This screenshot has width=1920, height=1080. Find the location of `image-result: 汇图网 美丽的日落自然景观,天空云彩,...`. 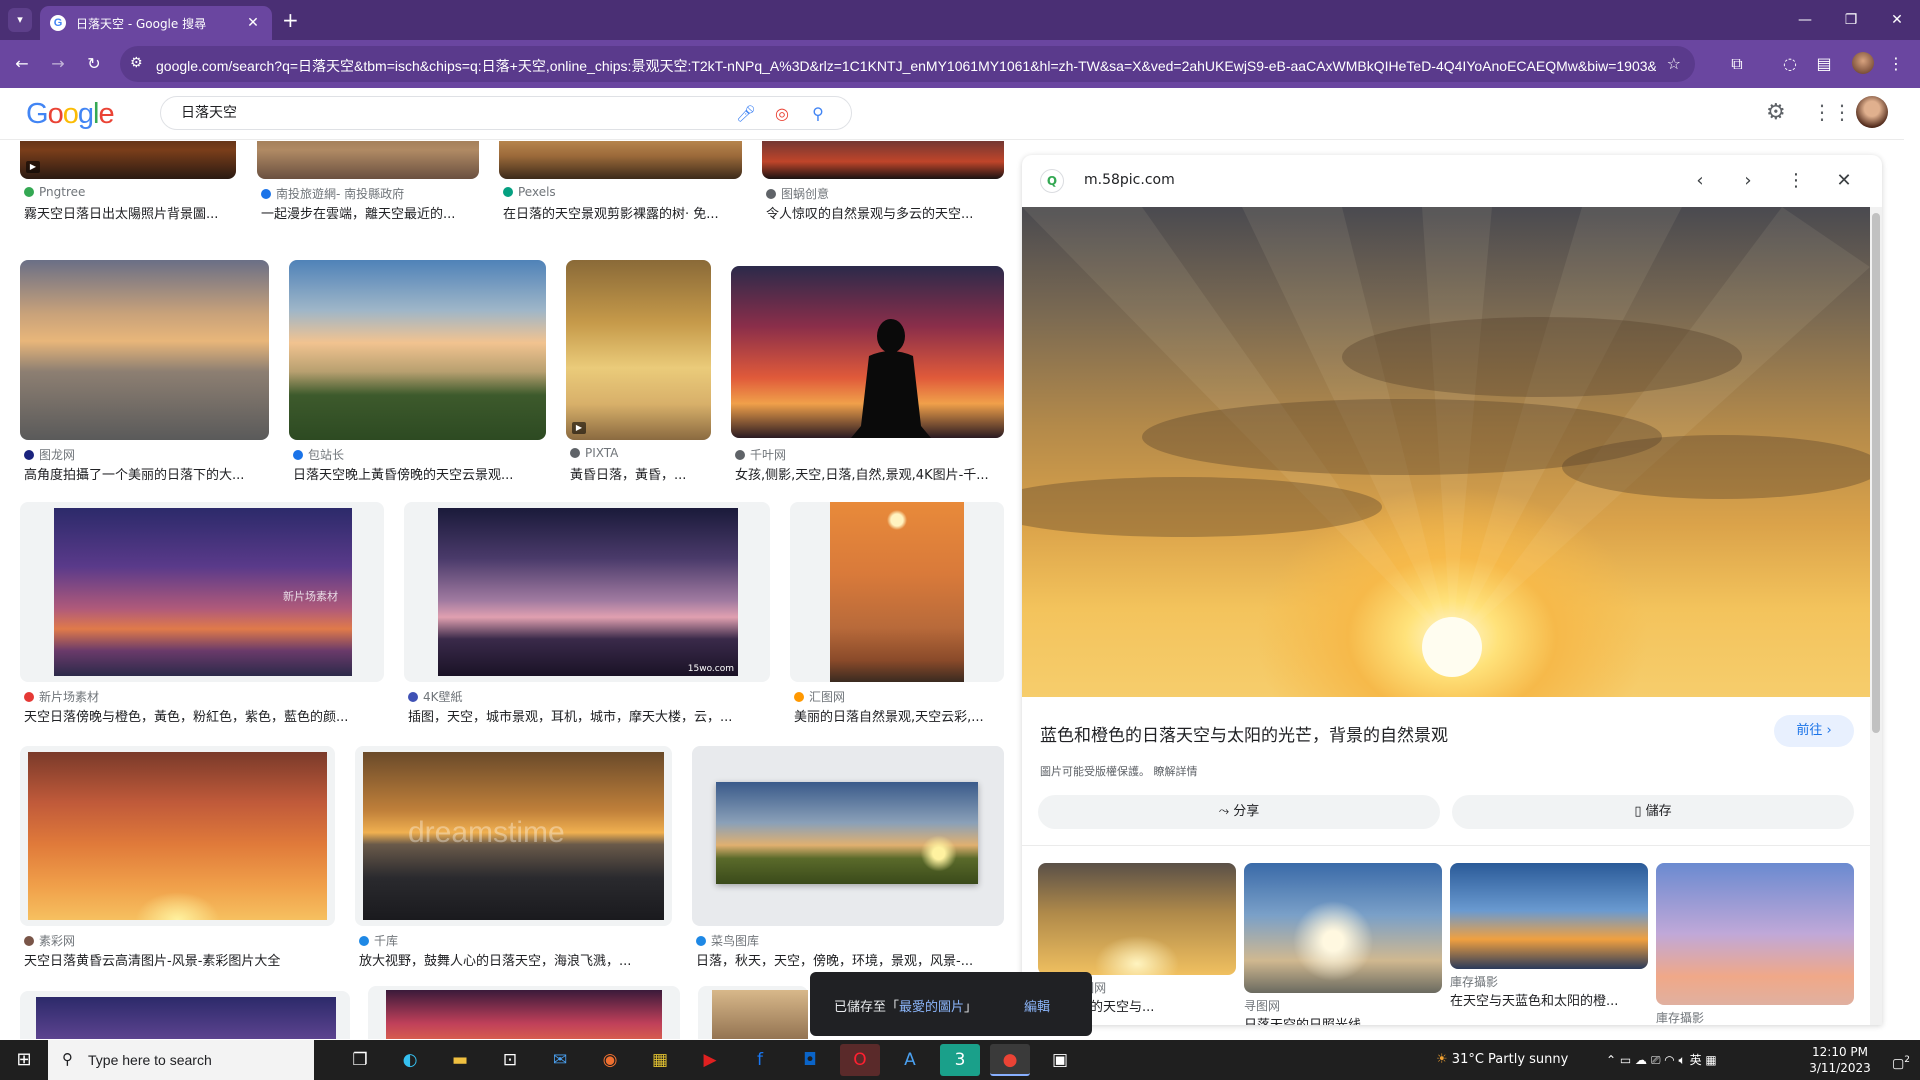

image-result: 汇图网 美丽的日落自然景观,天空云彩,... is located at coordinates (897, 616).